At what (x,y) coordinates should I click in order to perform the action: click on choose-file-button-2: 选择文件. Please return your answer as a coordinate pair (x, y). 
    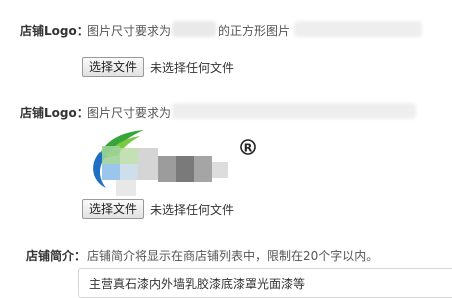
    Looking at the image, I should click on (113, 209).